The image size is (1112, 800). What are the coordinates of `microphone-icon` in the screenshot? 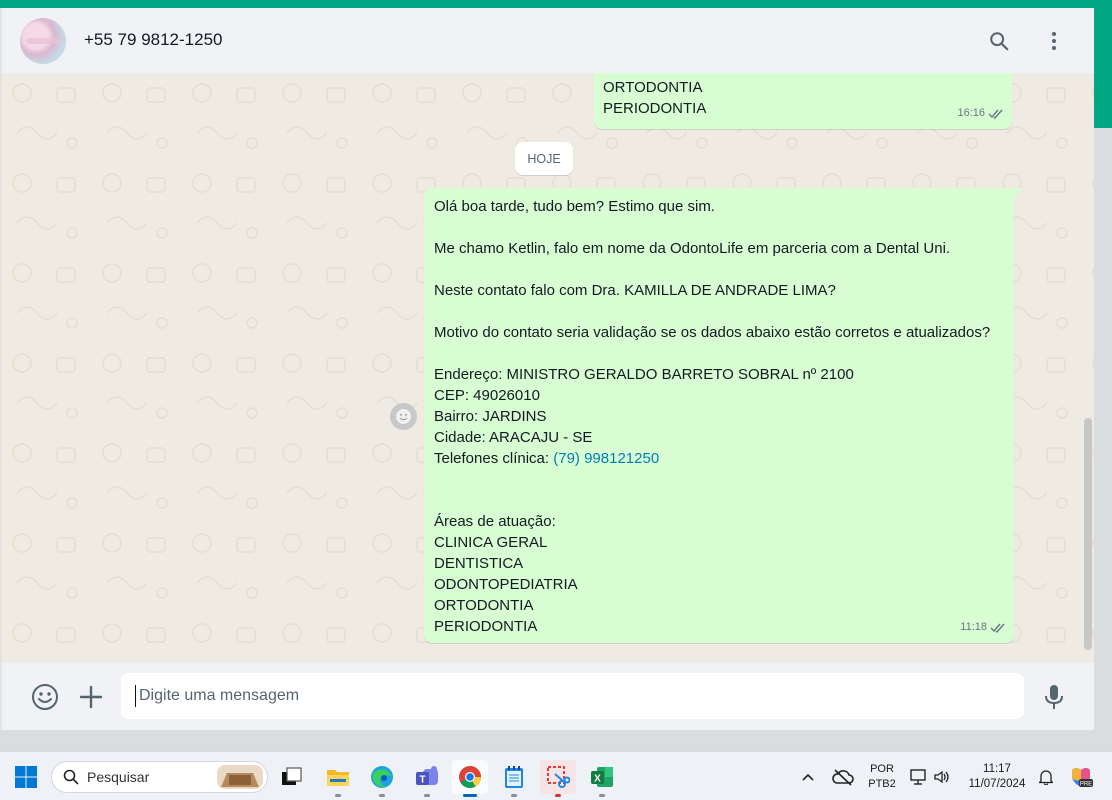 It's located at (1054, 697).